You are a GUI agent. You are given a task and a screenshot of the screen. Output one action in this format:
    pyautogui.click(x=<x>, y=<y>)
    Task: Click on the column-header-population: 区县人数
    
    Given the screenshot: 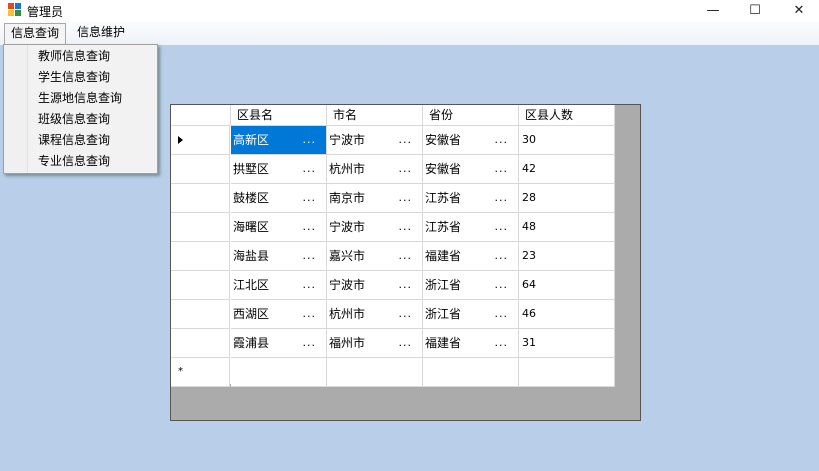 What is the action you would take?
    pyautogui.click(x=567, y=115)
    